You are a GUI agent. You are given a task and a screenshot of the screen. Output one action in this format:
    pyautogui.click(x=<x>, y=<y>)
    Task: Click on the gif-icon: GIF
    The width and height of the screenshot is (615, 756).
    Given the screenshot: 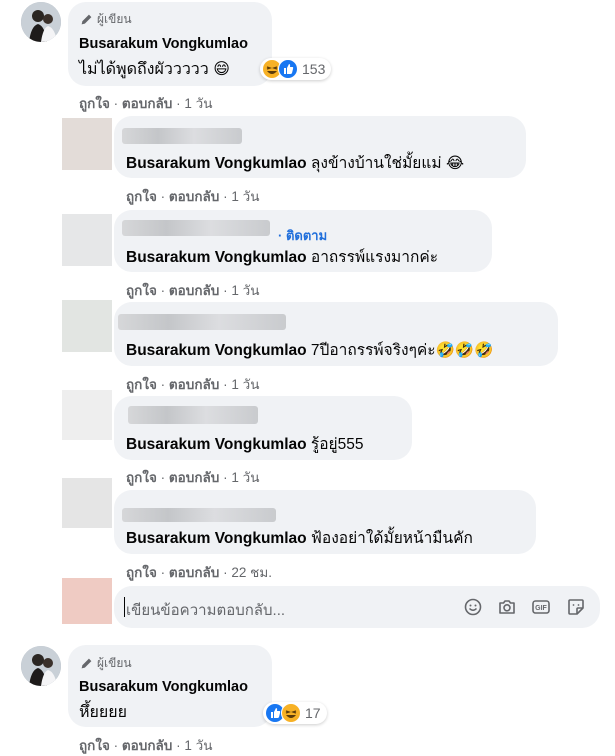 What is the action you would take?
    pyautogui.click(x=541, y=607)
    